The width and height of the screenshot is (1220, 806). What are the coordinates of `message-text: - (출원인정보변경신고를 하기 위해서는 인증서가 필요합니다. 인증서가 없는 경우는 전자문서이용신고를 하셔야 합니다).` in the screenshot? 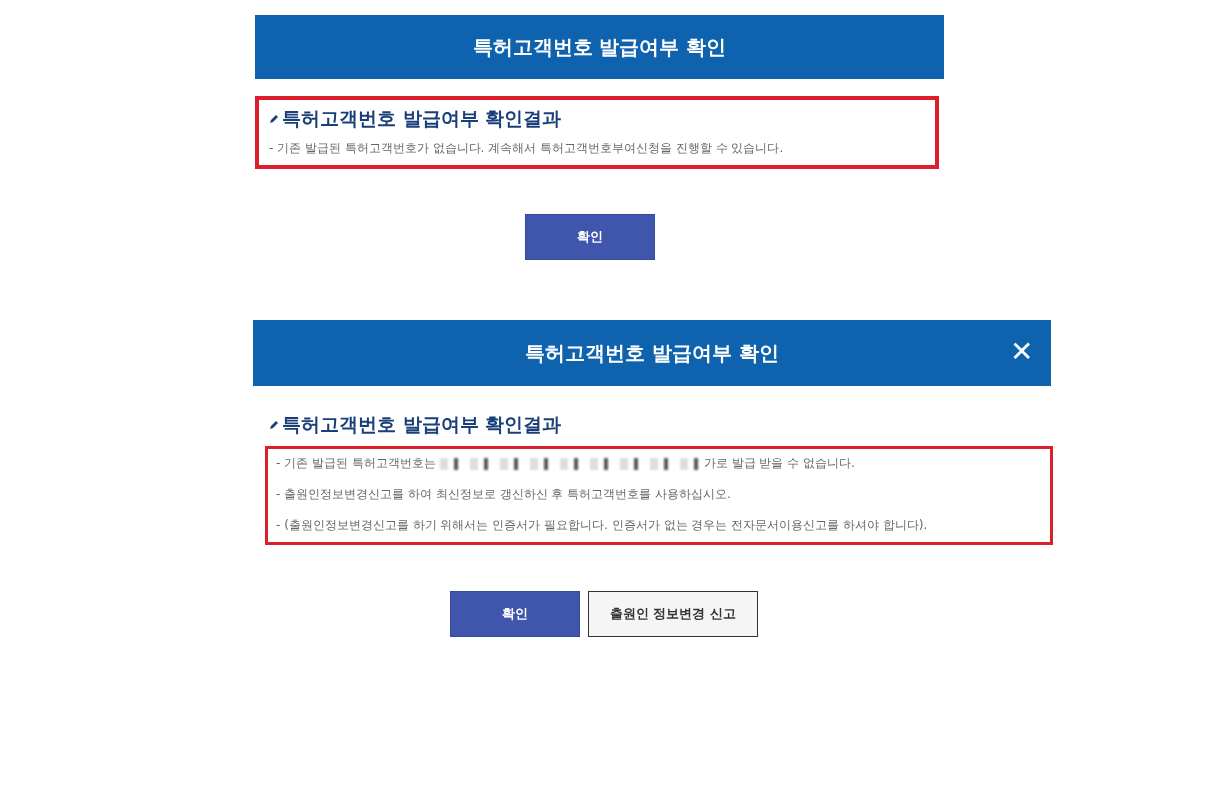 It's located at (602, 525).